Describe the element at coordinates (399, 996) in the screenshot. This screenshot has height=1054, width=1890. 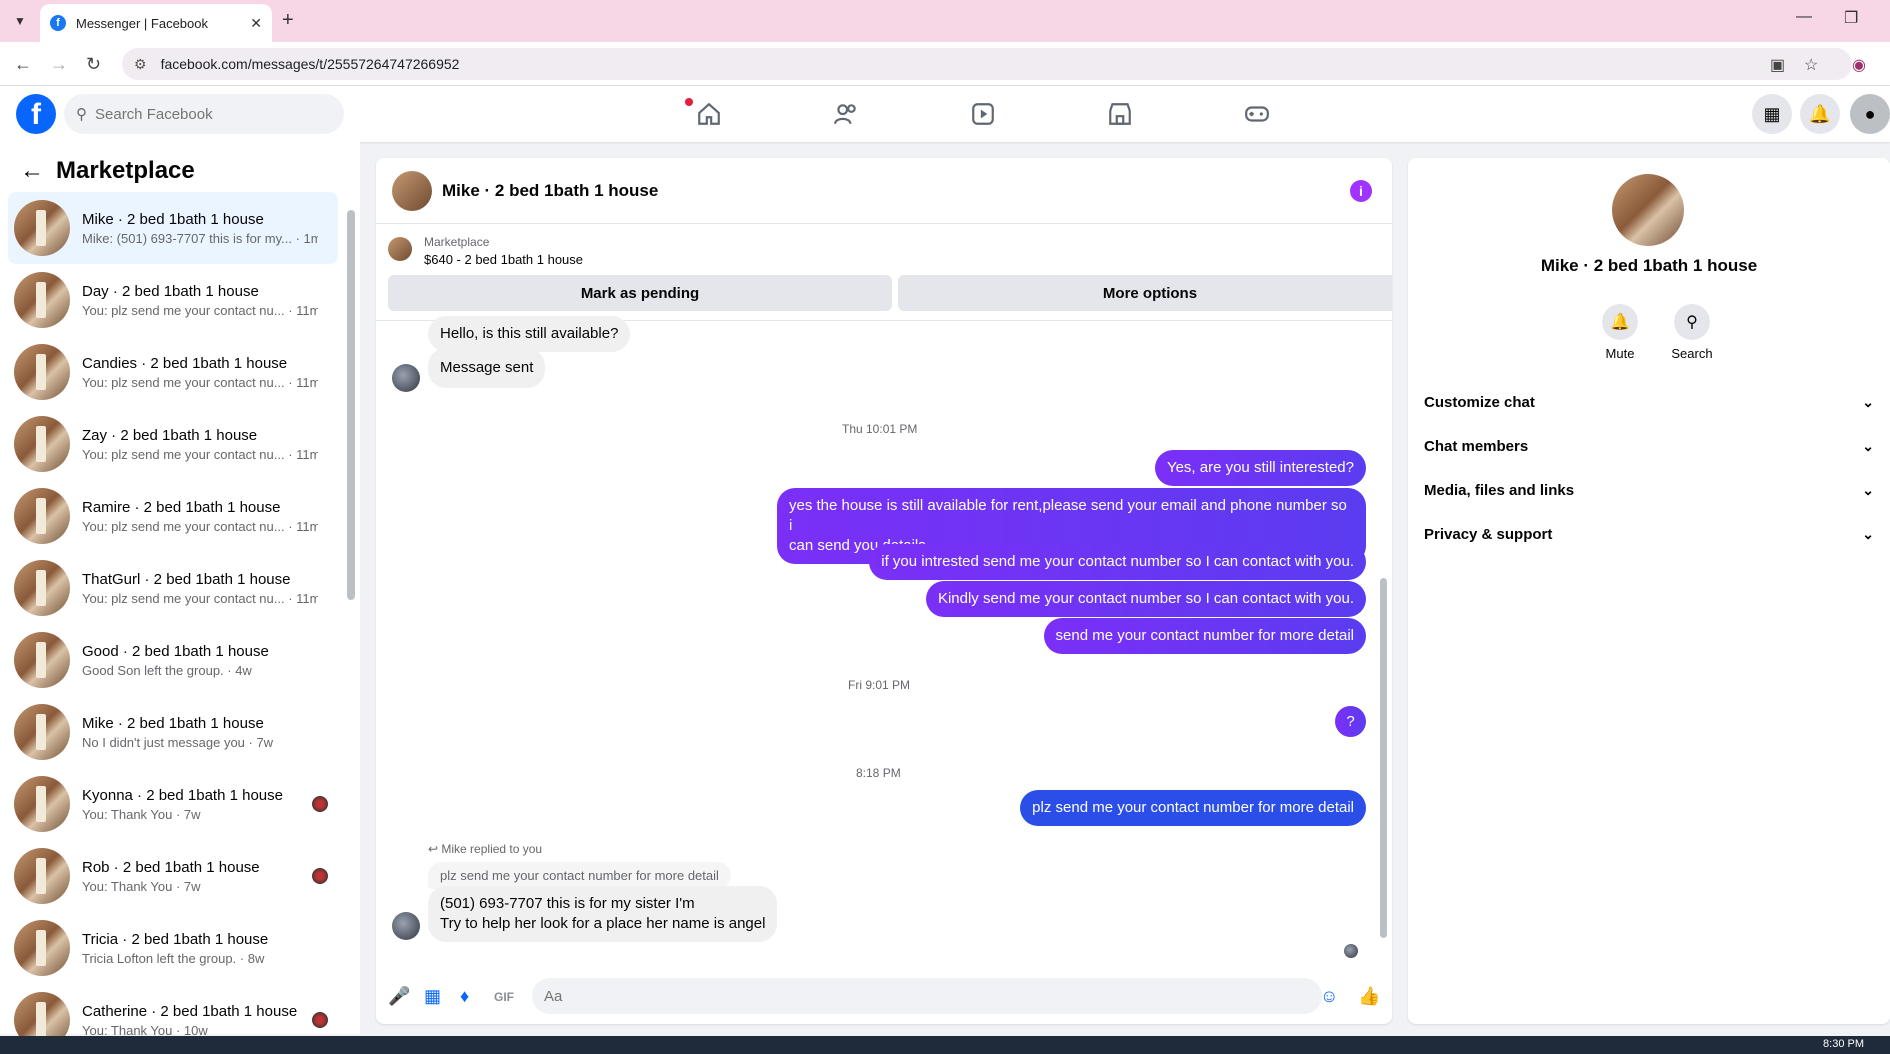
I see `microphone-icon: 🎤` at that location.